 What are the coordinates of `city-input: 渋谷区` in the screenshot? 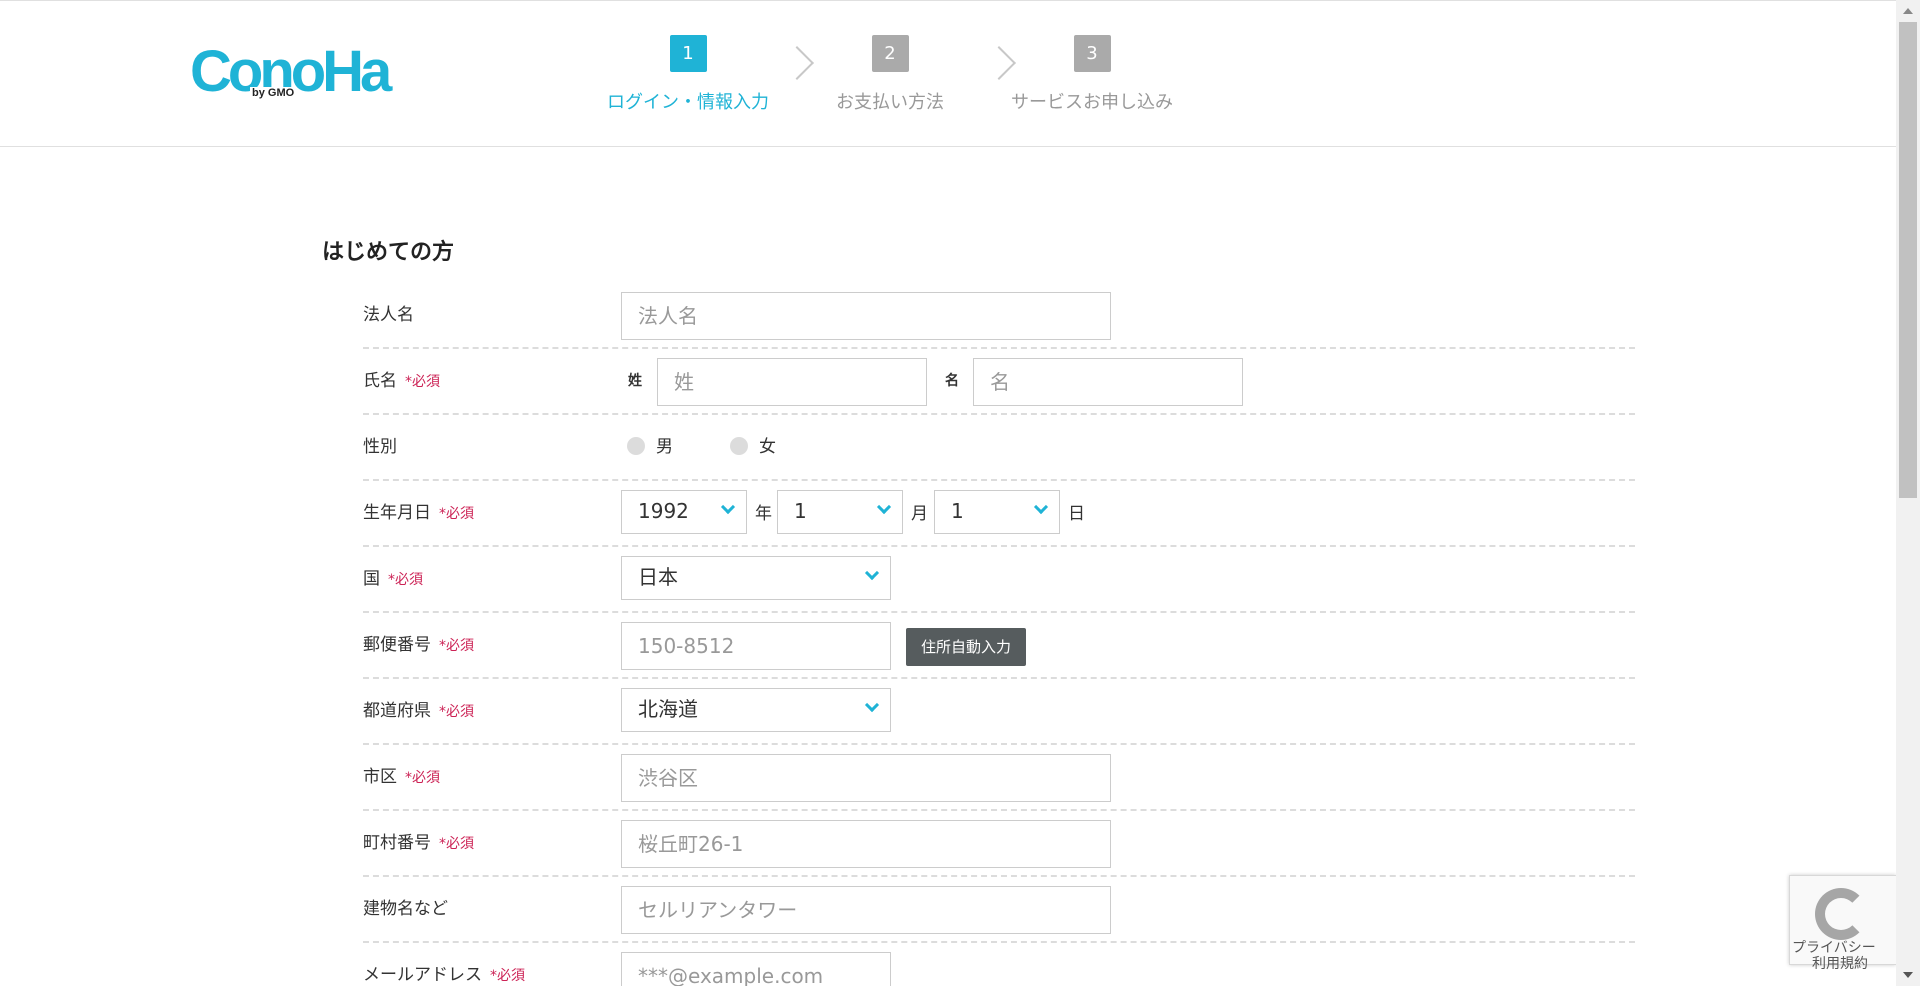 It's located at (866, 778).